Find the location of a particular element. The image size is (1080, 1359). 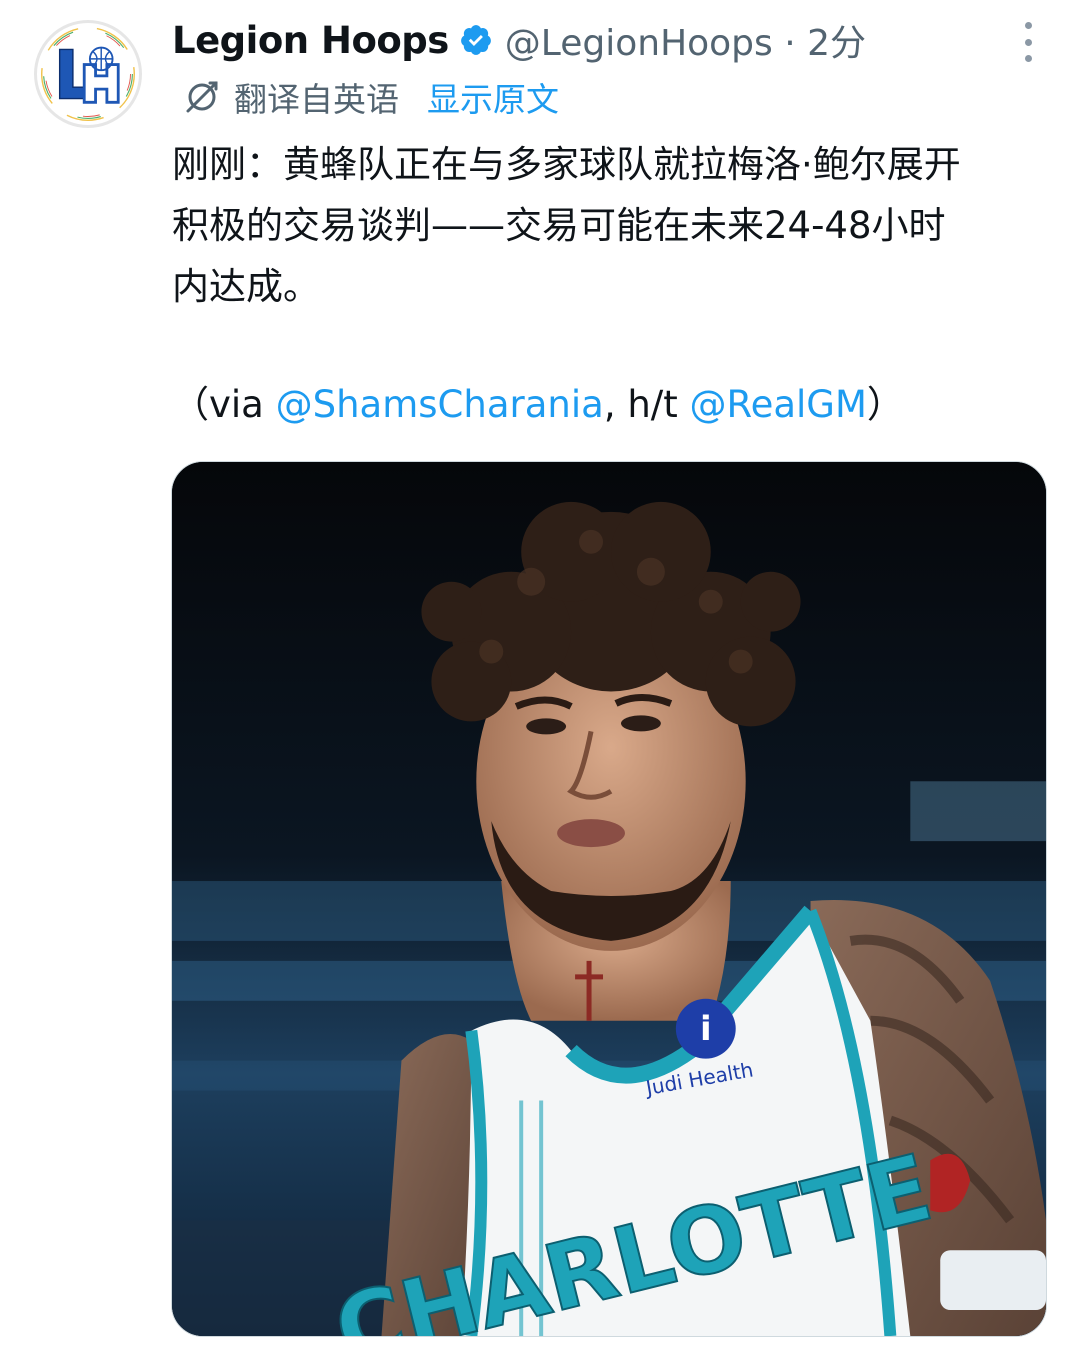

handle-text: @LegionHoops is located at coordinates (639, 43).